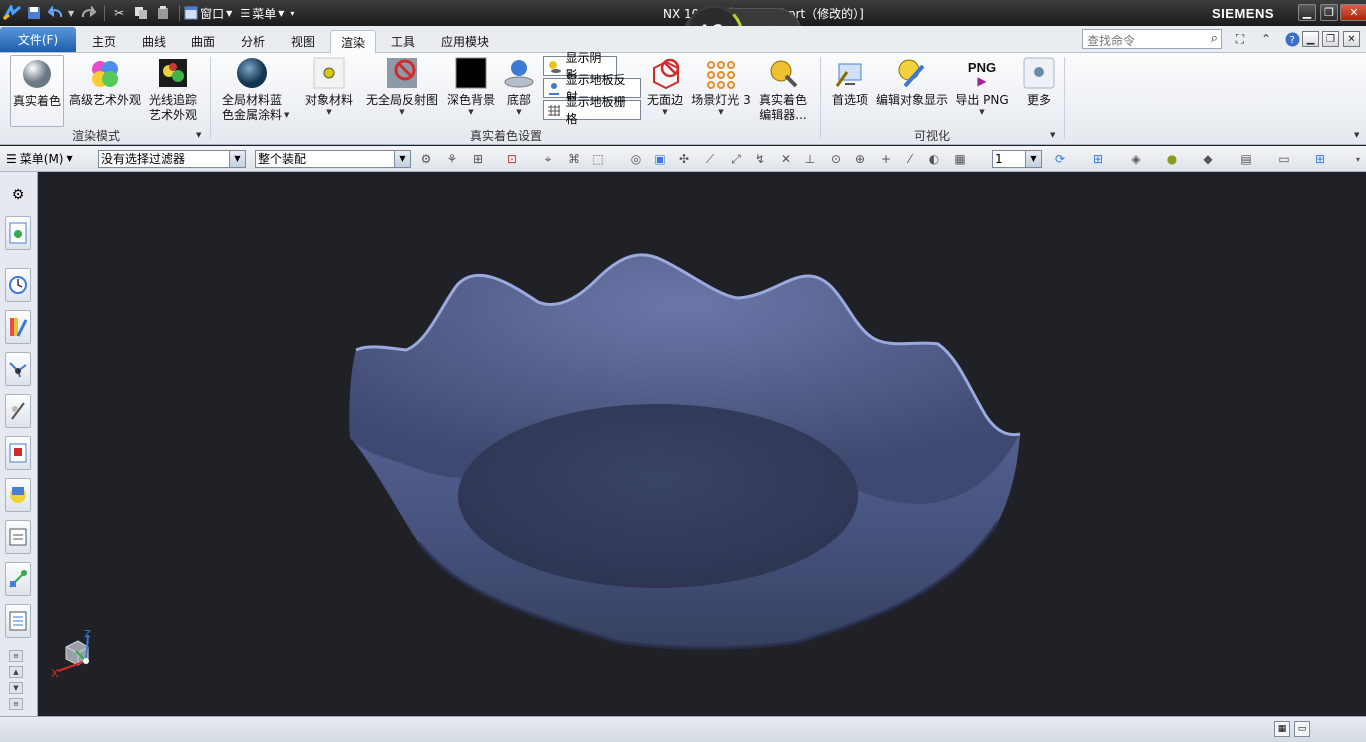  What do you see at coordinates (12, 13) in the screenshot?
I see `nx-logo-icon` at bounding box center [12, 13].